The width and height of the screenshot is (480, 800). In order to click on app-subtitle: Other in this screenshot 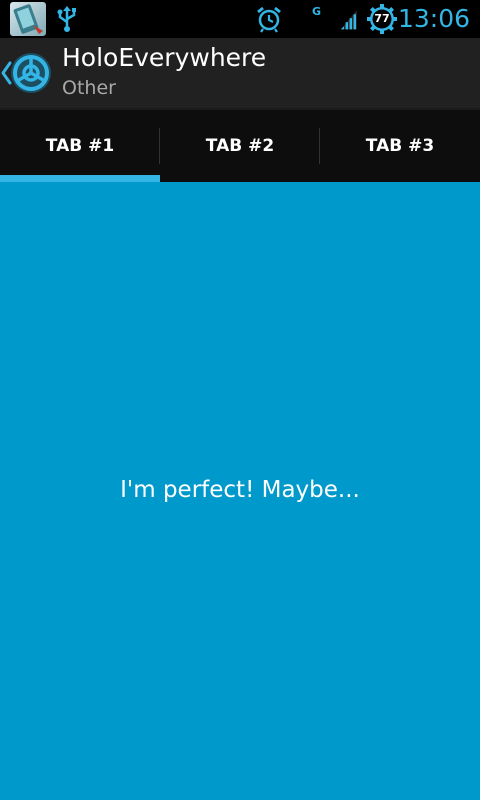, I will do `click(89, 88)`.